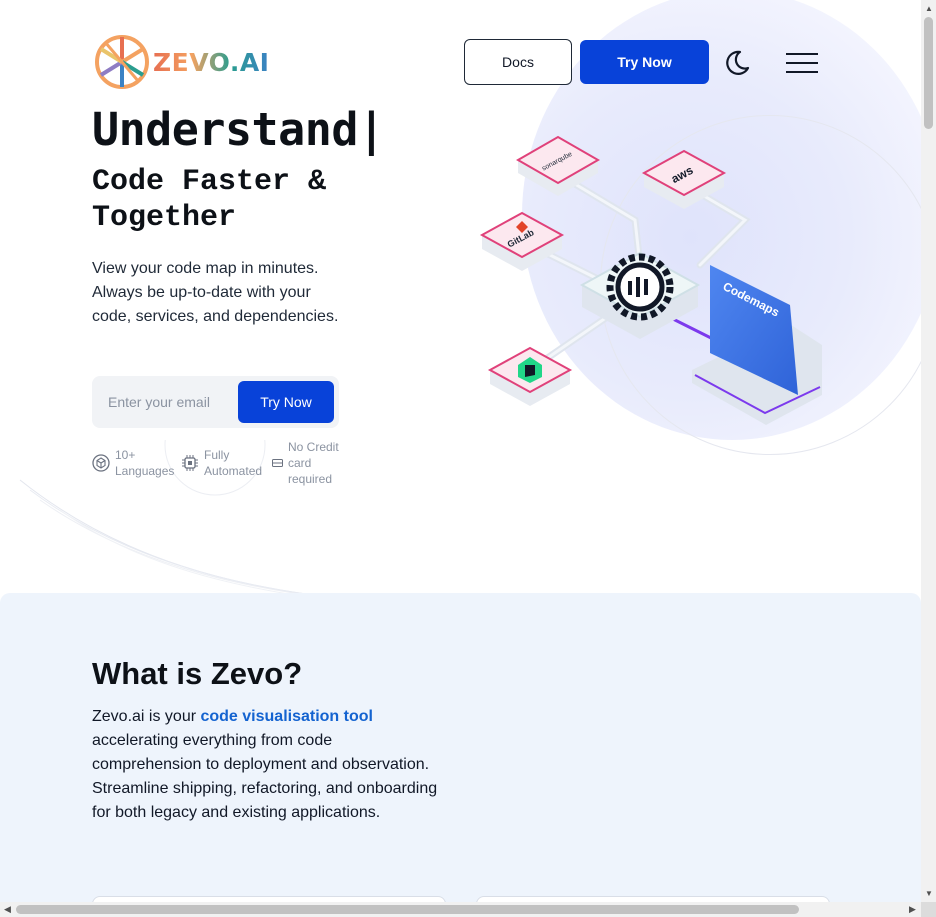 The image size is (936, 917). Describe the element at coordinates (929, 893) in the screenshot. I see `scroll-down-arrow-icon: ▼` at that location.